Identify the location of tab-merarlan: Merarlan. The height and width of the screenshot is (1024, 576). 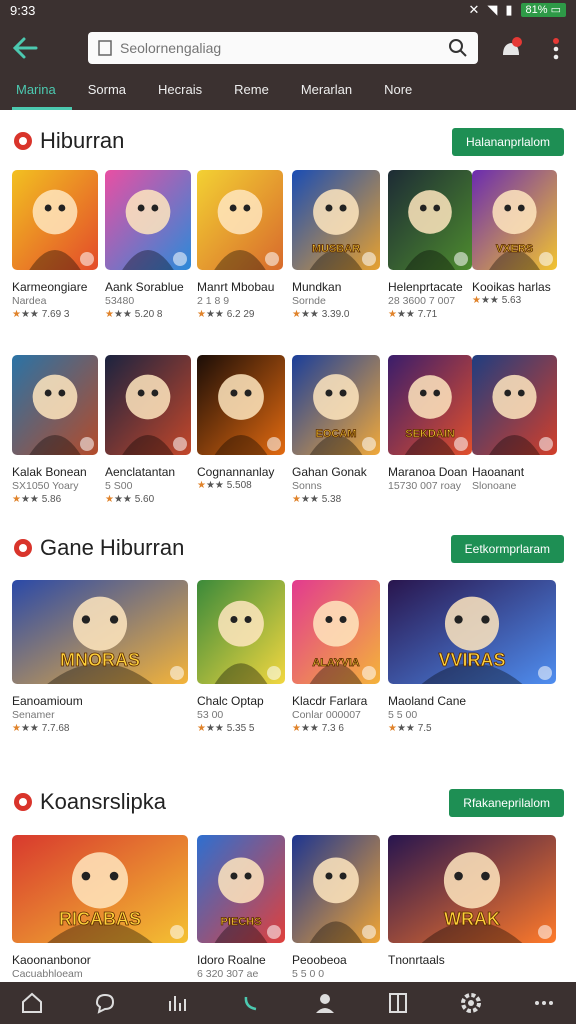
(326, 92).